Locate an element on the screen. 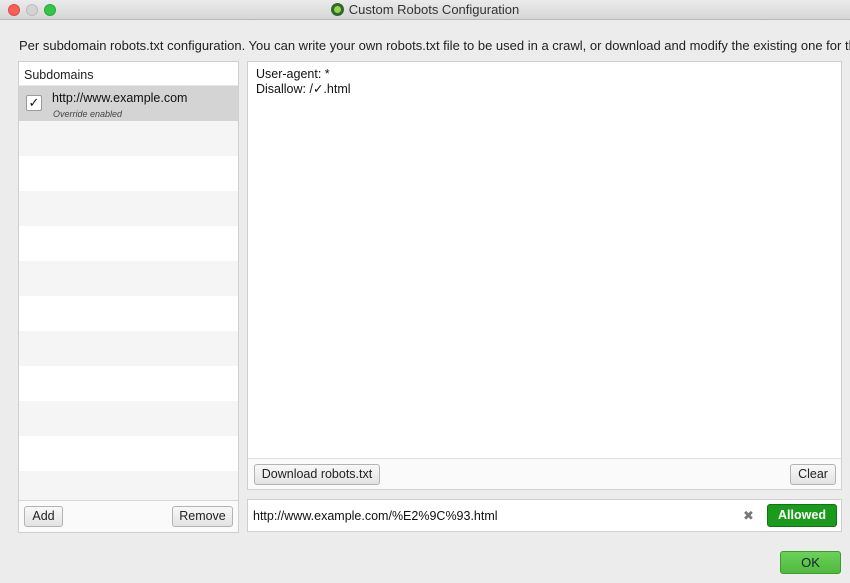 The width and height of the screenshot is (850, 583). add-button: Add is located at coordinates (43, 516).